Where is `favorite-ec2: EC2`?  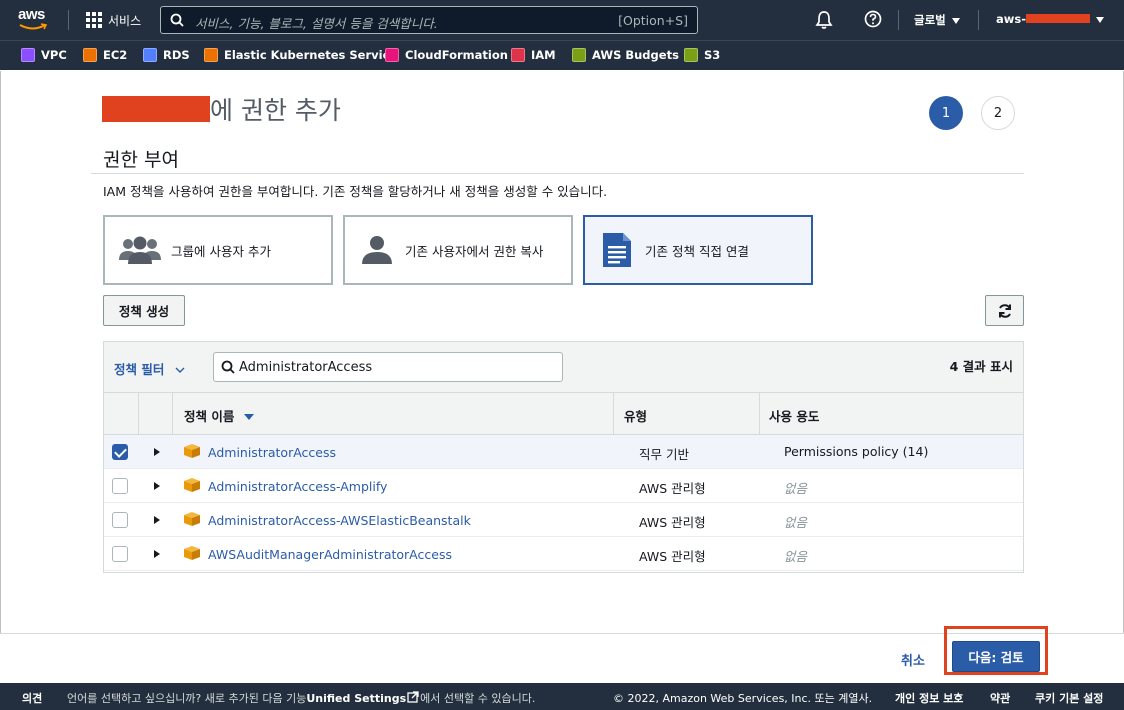 favorite-ec2: EC2 is located at coordinates (105, 55).